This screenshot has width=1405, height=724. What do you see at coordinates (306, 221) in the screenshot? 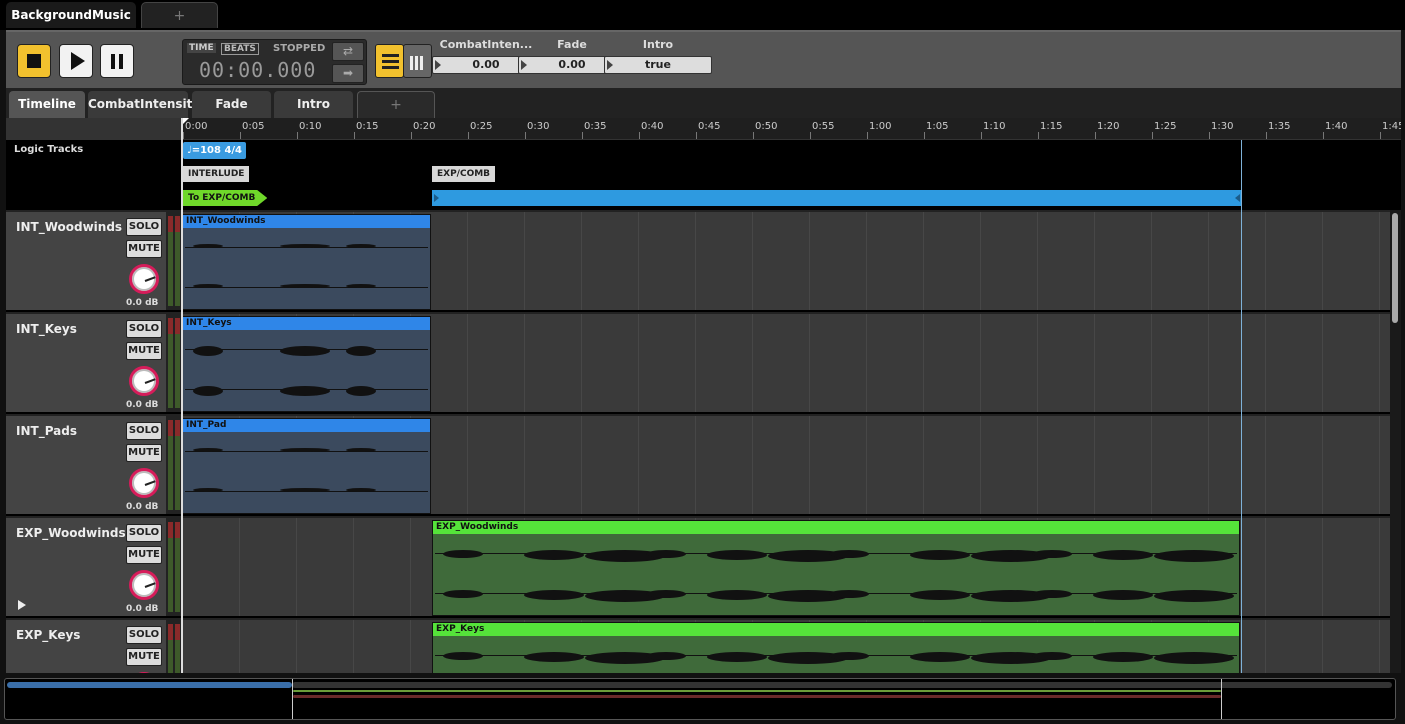
I see `clip-title: INT_Woodwinds` at bounding box center [306, 221].